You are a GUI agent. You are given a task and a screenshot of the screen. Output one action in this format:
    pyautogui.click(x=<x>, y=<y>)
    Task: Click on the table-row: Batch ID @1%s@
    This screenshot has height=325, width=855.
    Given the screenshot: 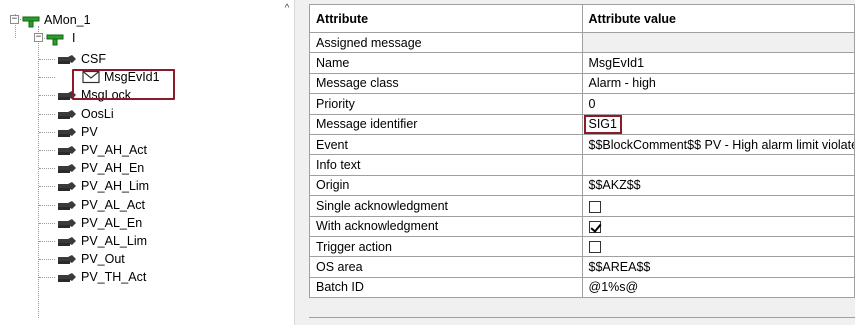 What is the action you would take?
    pyautogui.click(x=582, y=287)
    